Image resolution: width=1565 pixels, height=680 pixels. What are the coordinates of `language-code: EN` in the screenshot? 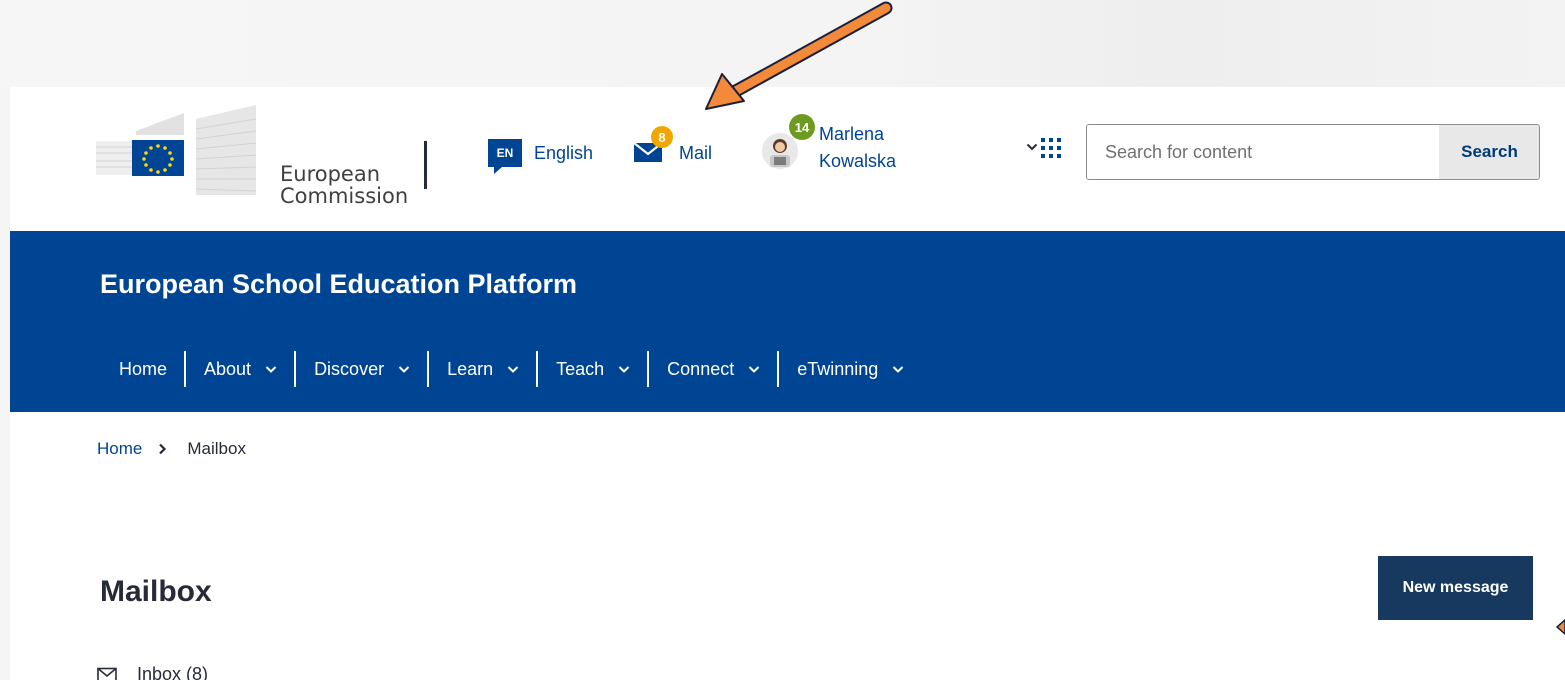 It's located at (505, 153).